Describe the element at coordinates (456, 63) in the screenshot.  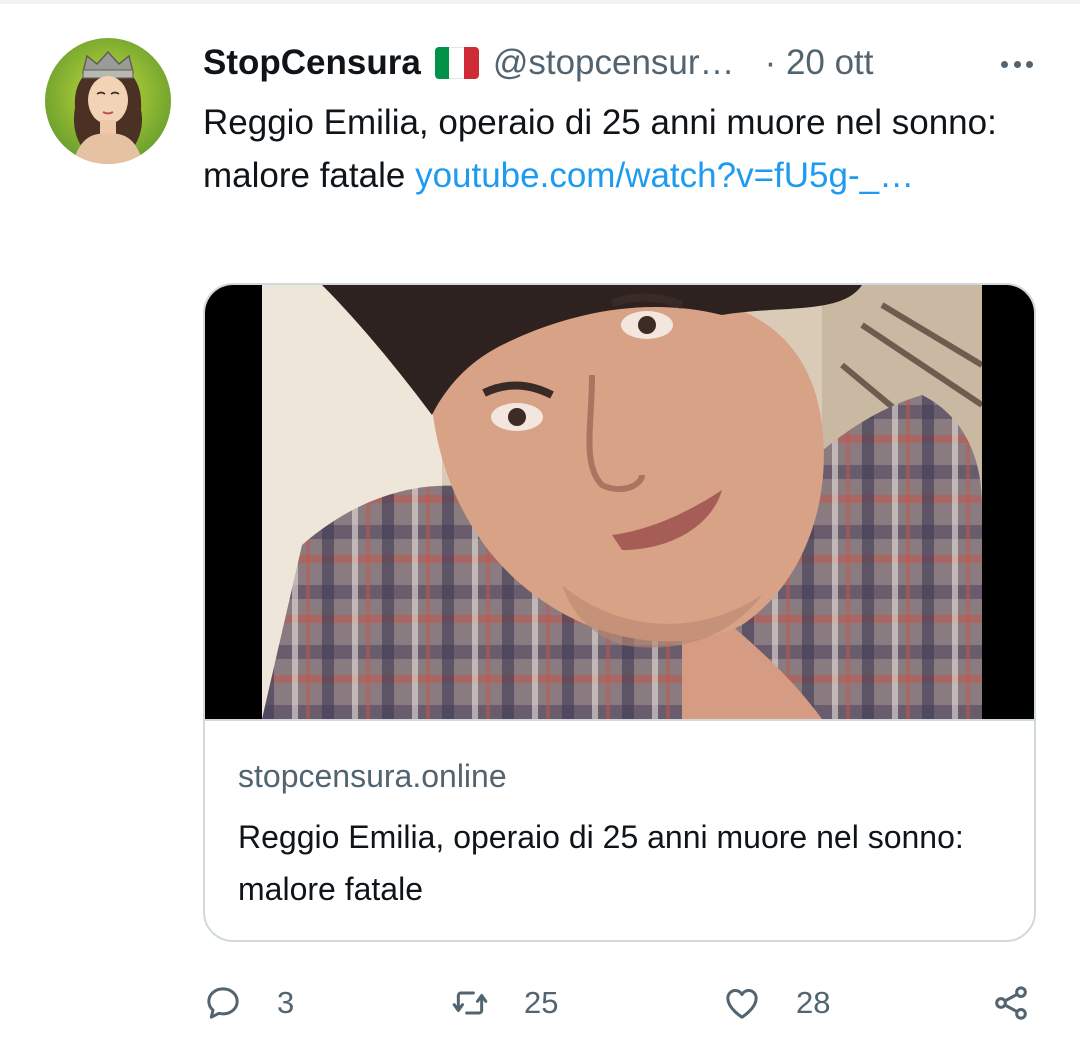
I see `italy-flag-icon` at that location.